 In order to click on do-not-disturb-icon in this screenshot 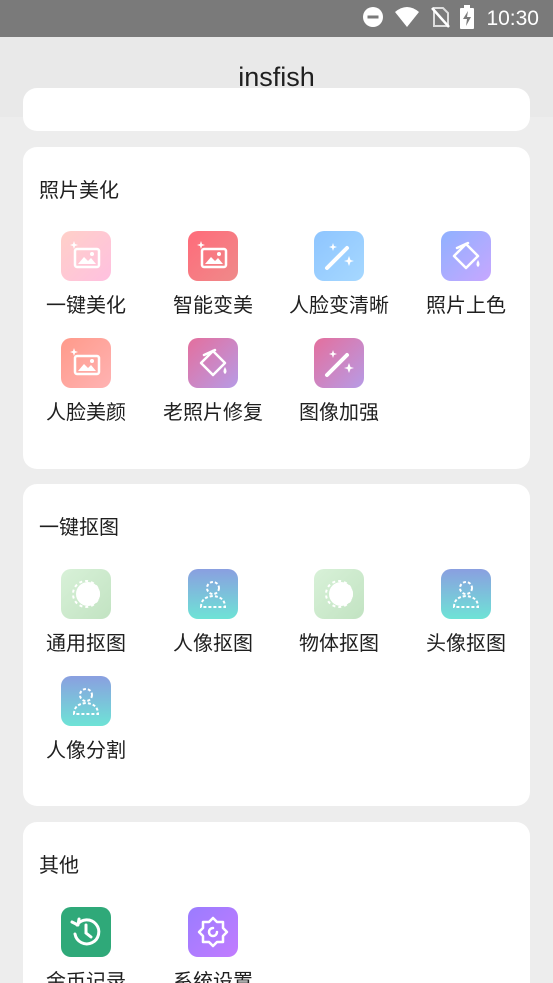, I will do `click(373, 19)`.